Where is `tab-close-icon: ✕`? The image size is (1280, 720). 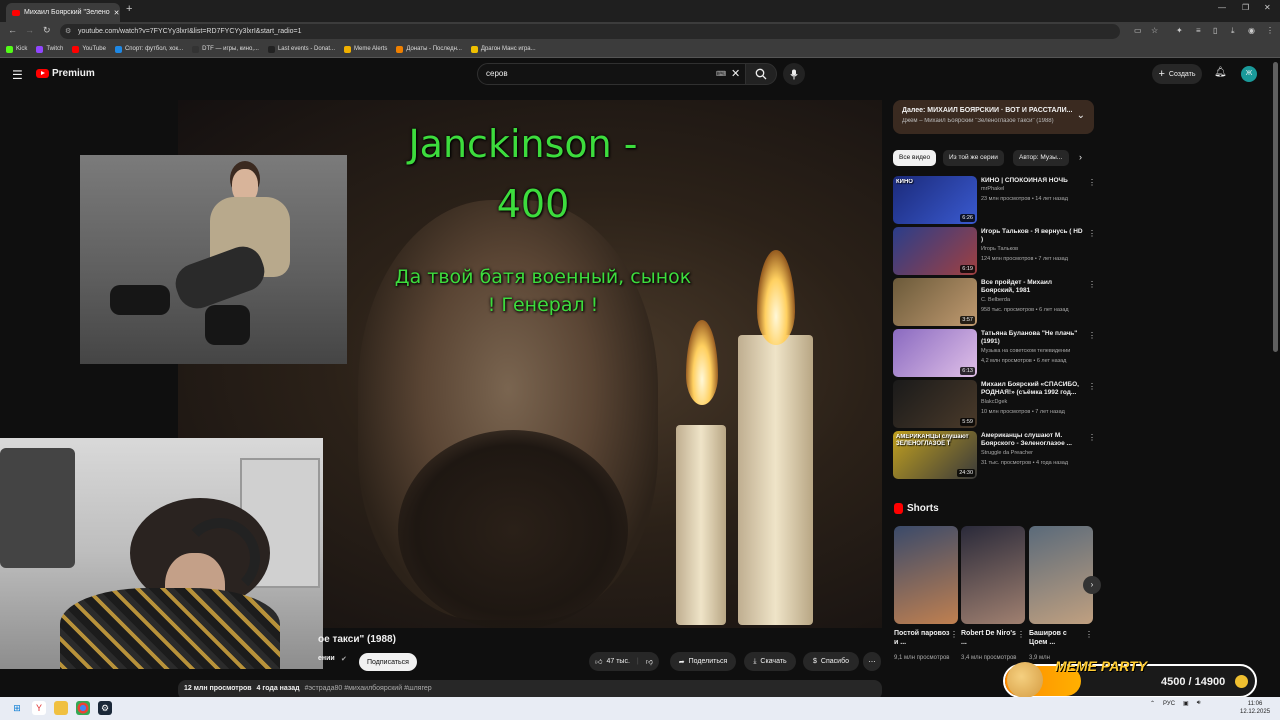
tab-close-icon: ✕ is located at coordinates (117, 13).